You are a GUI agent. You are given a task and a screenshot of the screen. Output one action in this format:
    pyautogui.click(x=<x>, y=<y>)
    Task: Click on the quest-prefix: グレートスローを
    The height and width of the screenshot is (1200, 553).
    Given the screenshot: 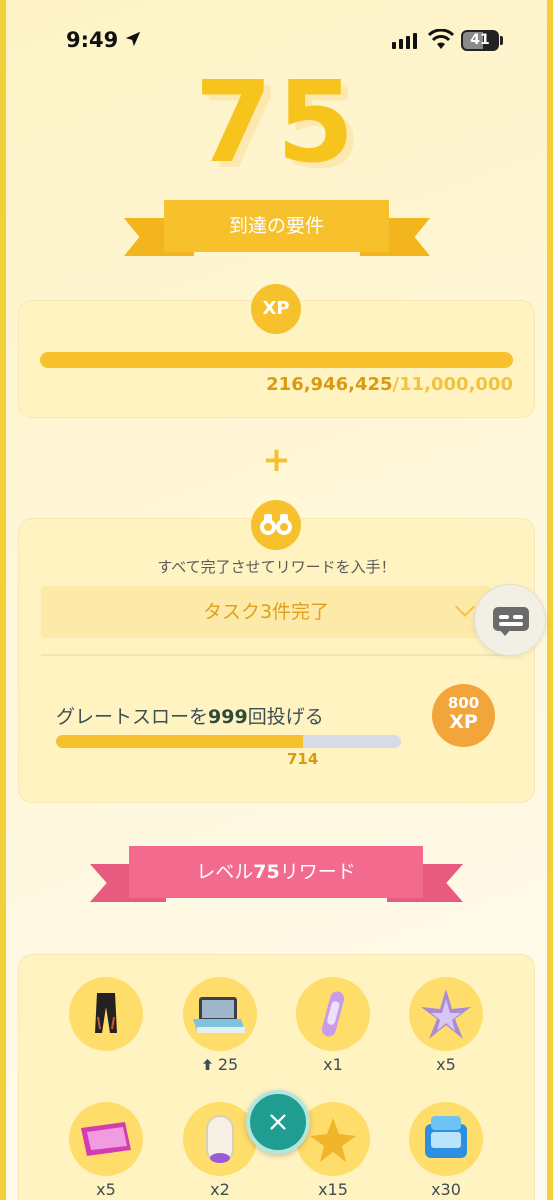 What is the action you would take?
    pyautogui.click(x=132, y=717)
    